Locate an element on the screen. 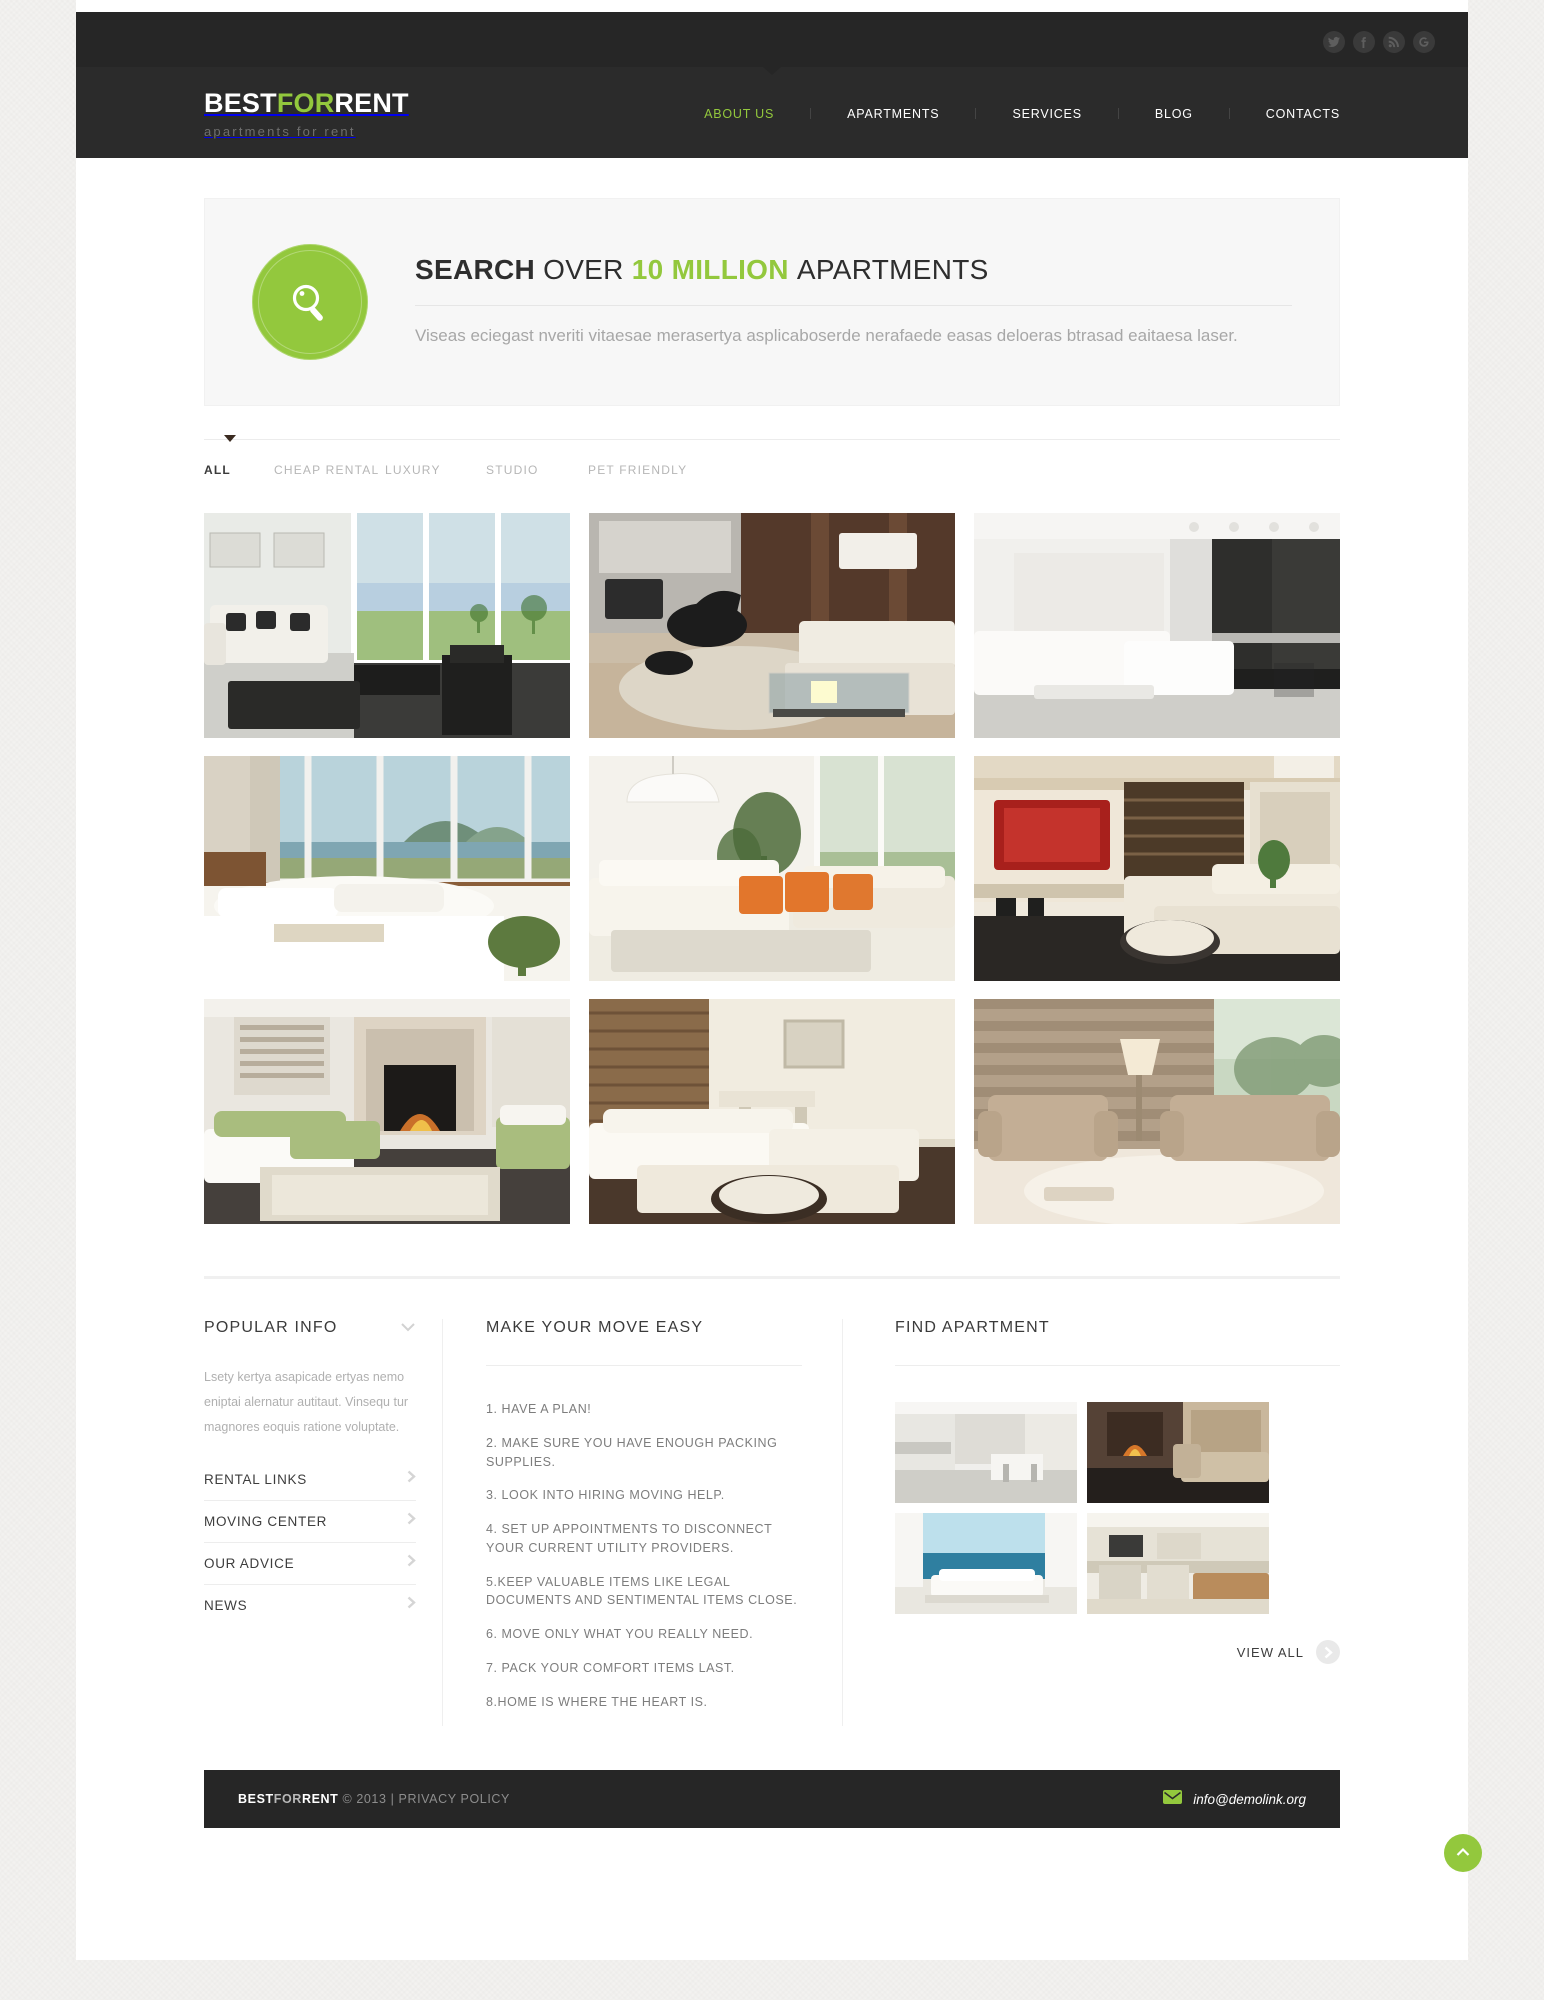 This screenshot has width=1544, height=2000. logo-part-rent: RENT is located at coordinates (371, 103).